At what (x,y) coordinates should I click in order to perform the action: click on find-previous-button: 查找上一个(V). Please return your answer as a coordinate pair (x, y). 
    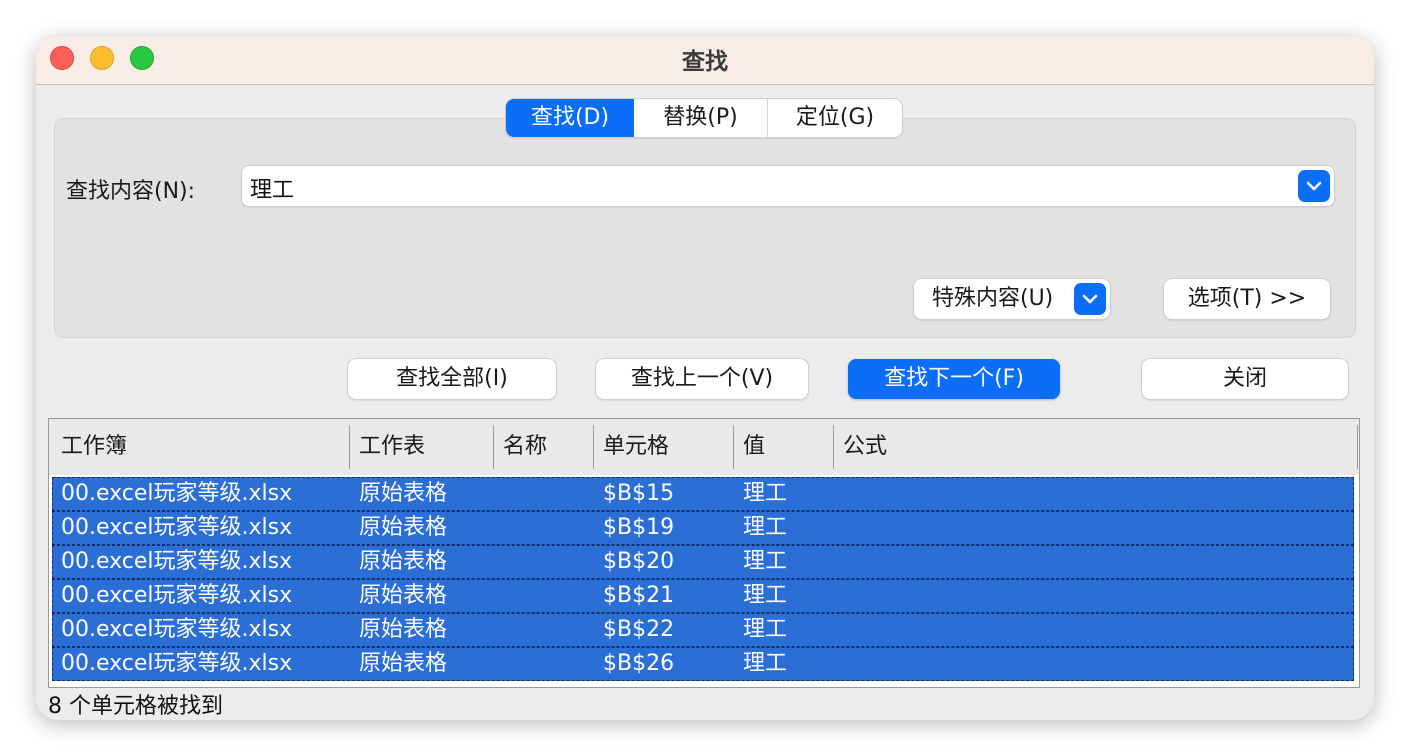
    Looking at the image, I should click on (702, 379).